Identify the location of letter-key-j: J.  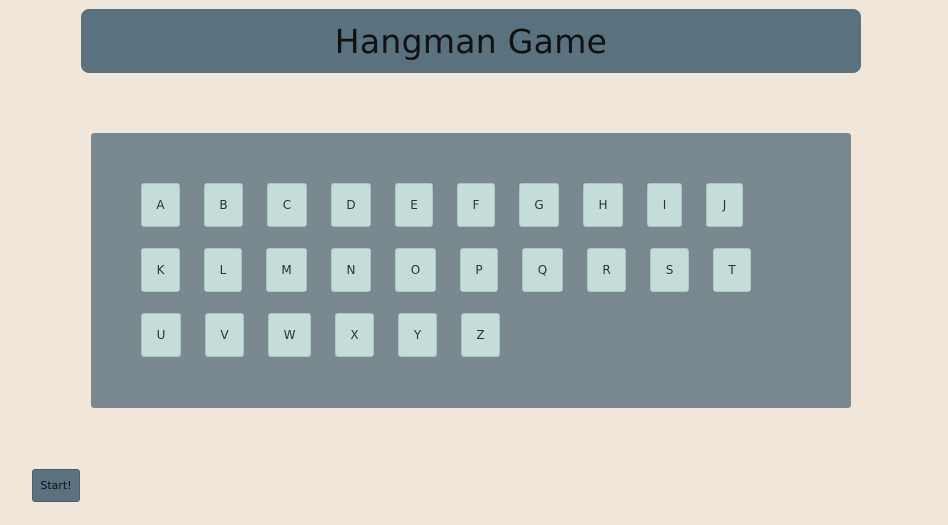
(724, 205).